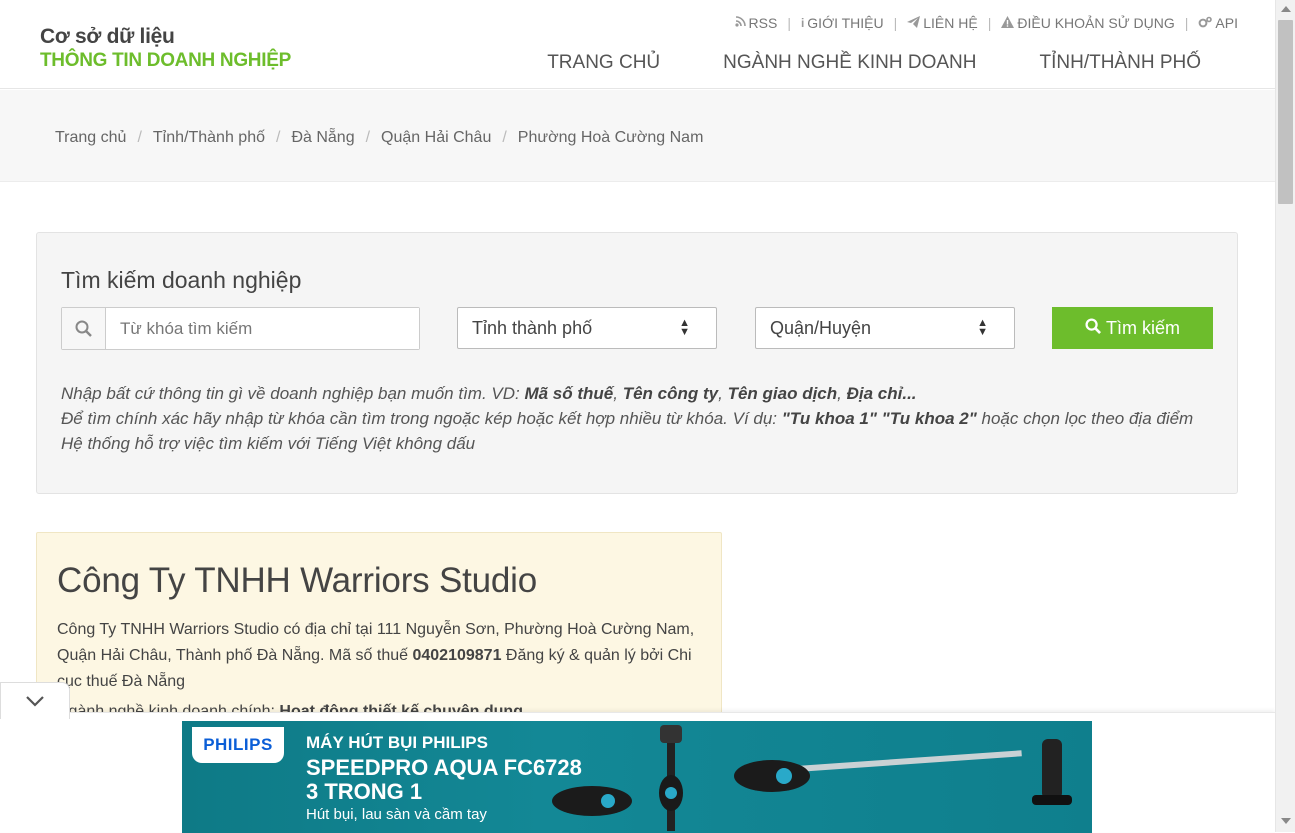 This screenshot has height=833, width=1295. Describe the element at coordinates (364, 791) in the screenshot. I see `ad-line3: 3 TRONG 1` at that location.